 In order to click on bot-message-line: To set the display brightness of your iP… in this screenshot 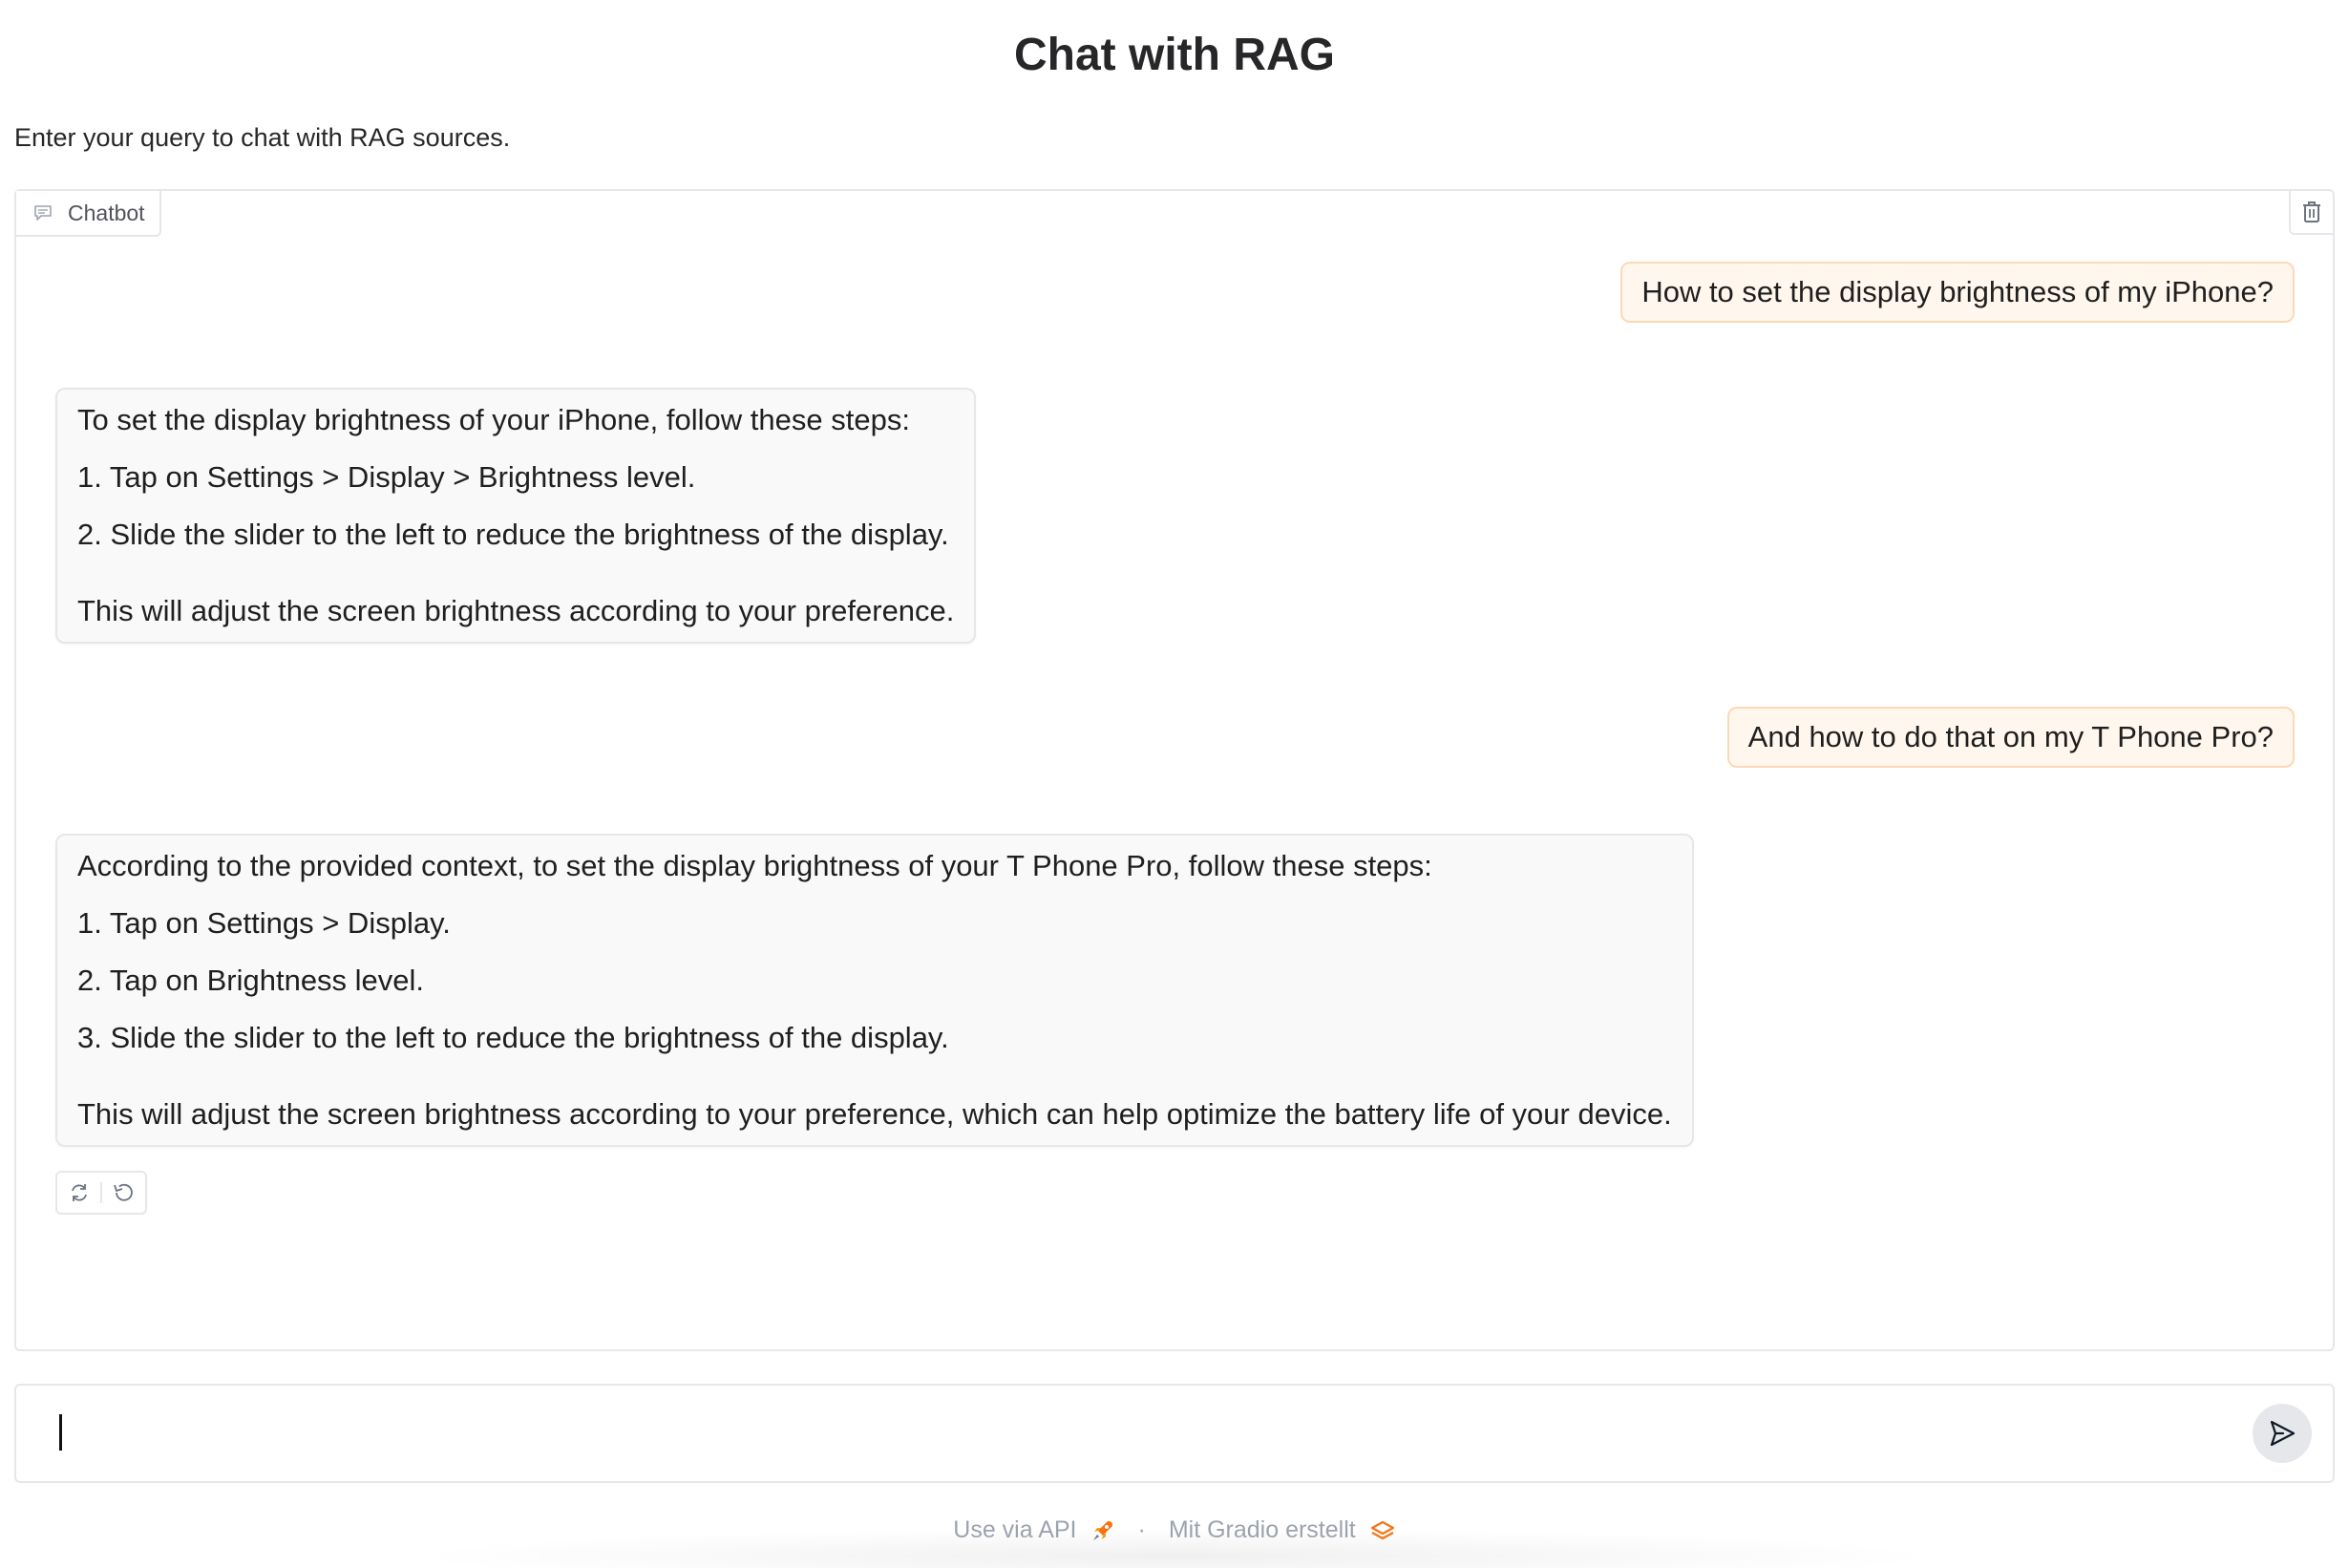, I will do `click(493, 419)`.